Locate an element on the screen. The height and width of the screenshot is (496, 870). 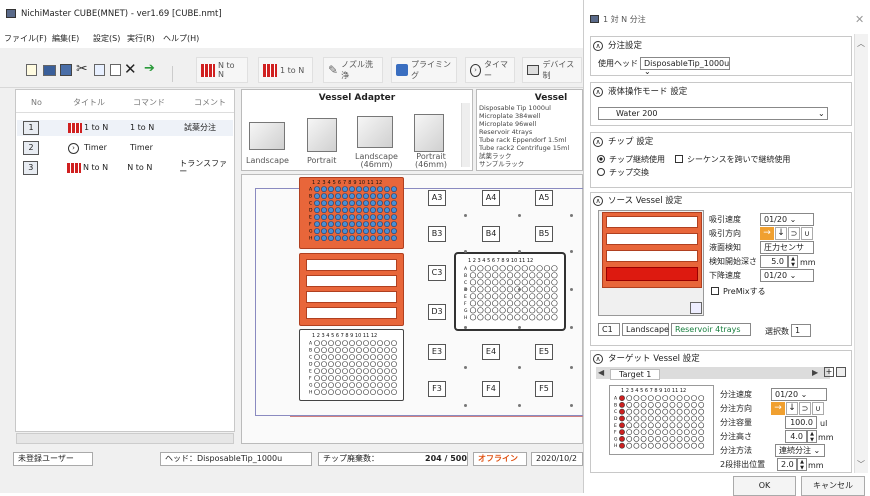
dialog-scrollbar is located at coordinates (861, 253).